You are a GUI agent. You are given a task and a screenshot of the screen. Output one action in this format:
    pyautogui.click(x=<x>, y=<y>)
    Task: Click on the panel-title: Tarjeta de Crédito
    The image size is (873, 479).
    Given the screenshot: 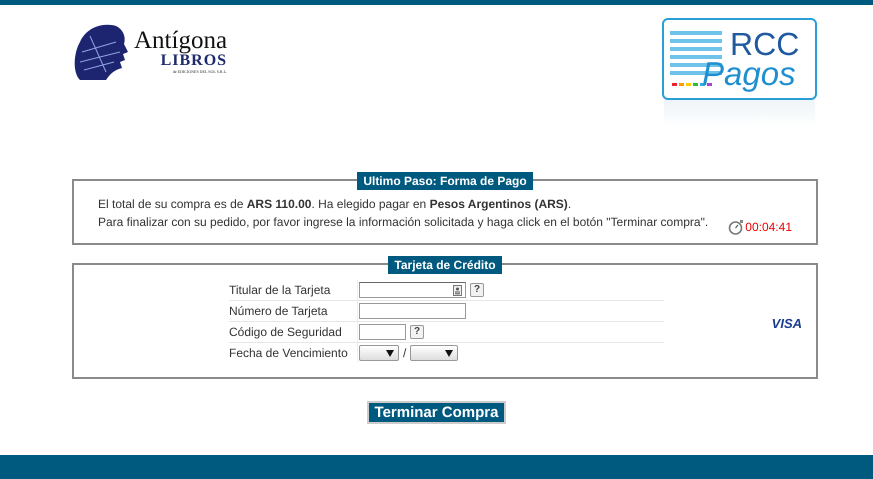 What is the action you would take?
    pyautogui.click(x=445, y=265)
    